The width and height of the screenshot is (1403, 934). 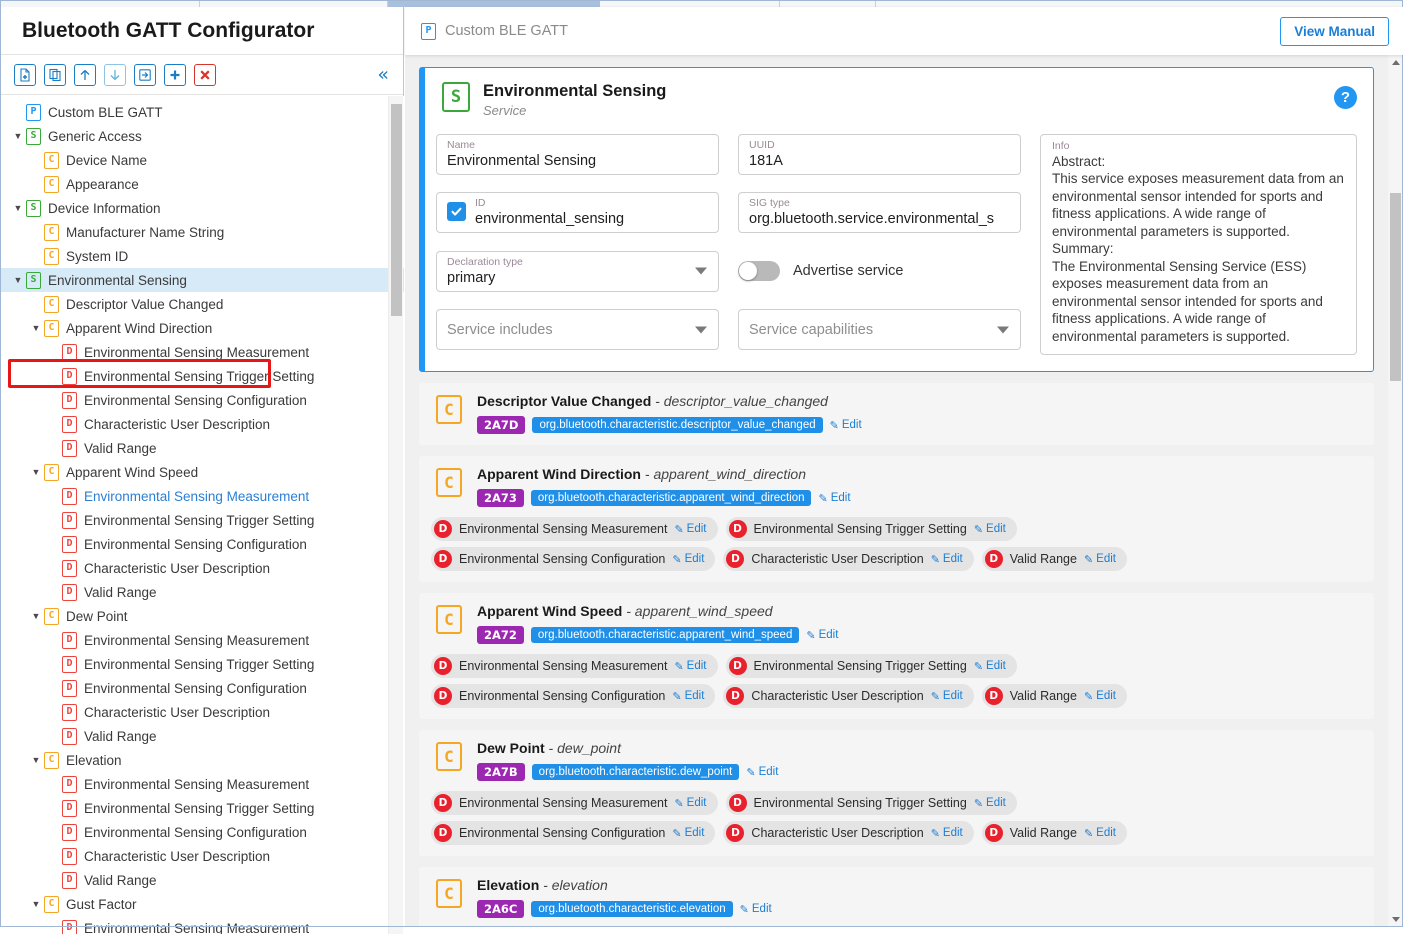 I want to click on add-button, so click(x=175, y=75).